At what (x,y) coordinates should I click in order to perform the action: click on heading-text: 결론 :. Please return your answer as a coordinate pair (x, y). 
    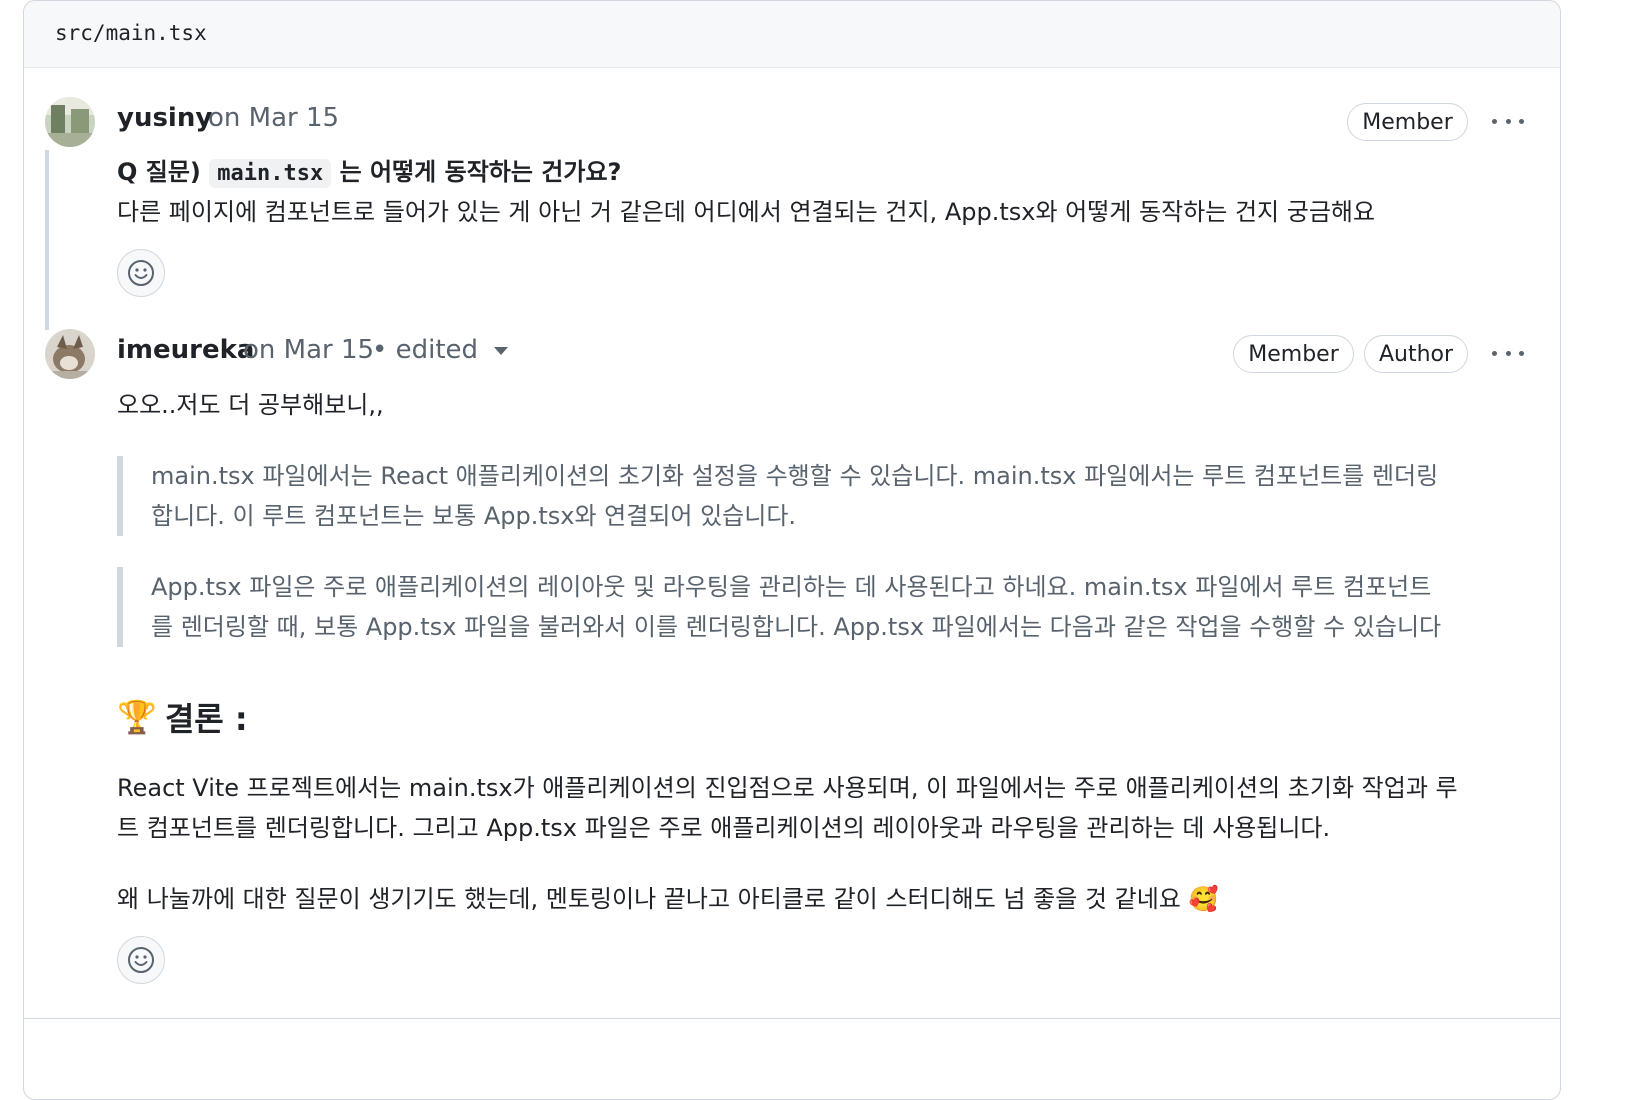
    Looking at the image, I should click on (206, 719).